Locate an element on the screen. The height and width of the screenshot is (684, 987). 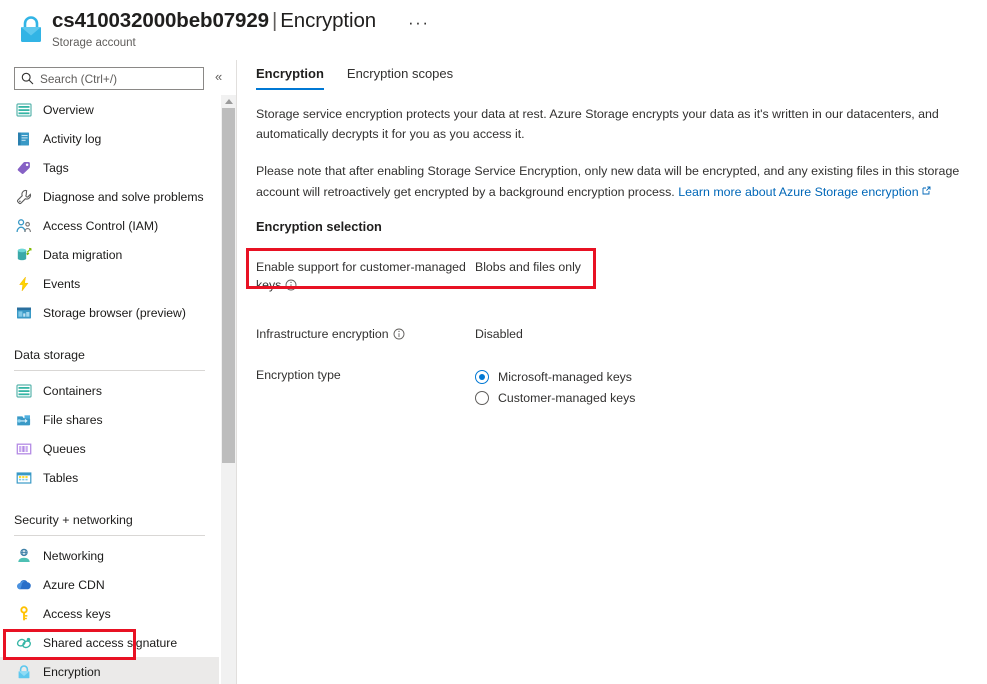
search-container is located at coordinates (109, 78).